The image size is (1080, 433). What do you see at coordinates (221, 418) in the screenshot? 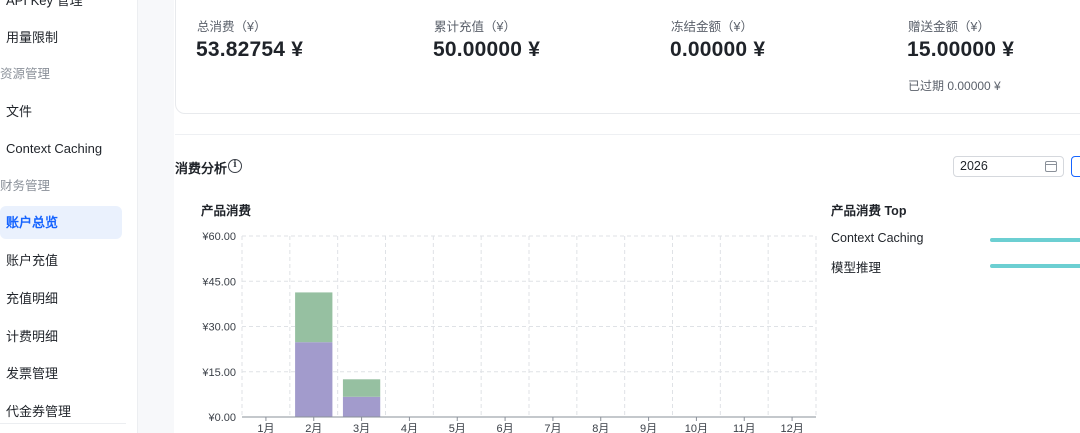
I see `y-tick-label: ¥0.00` at bounding box center [221, 418].